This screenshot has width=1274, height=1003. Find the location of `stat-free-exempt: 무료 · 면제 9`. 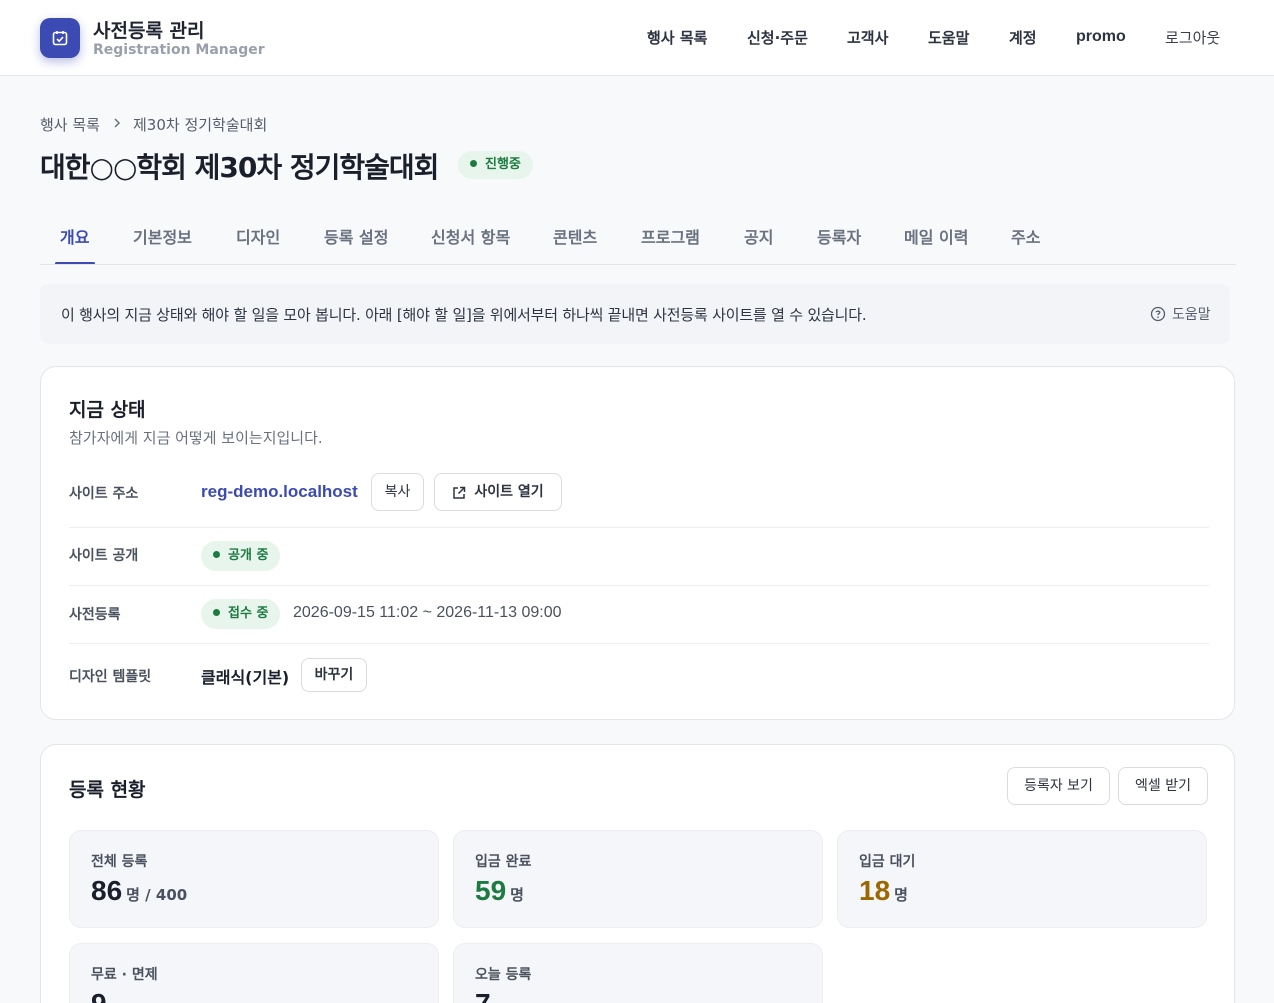

stat-free-exempt: 무료 · 면제 9 is located at coordinates (254, 973).